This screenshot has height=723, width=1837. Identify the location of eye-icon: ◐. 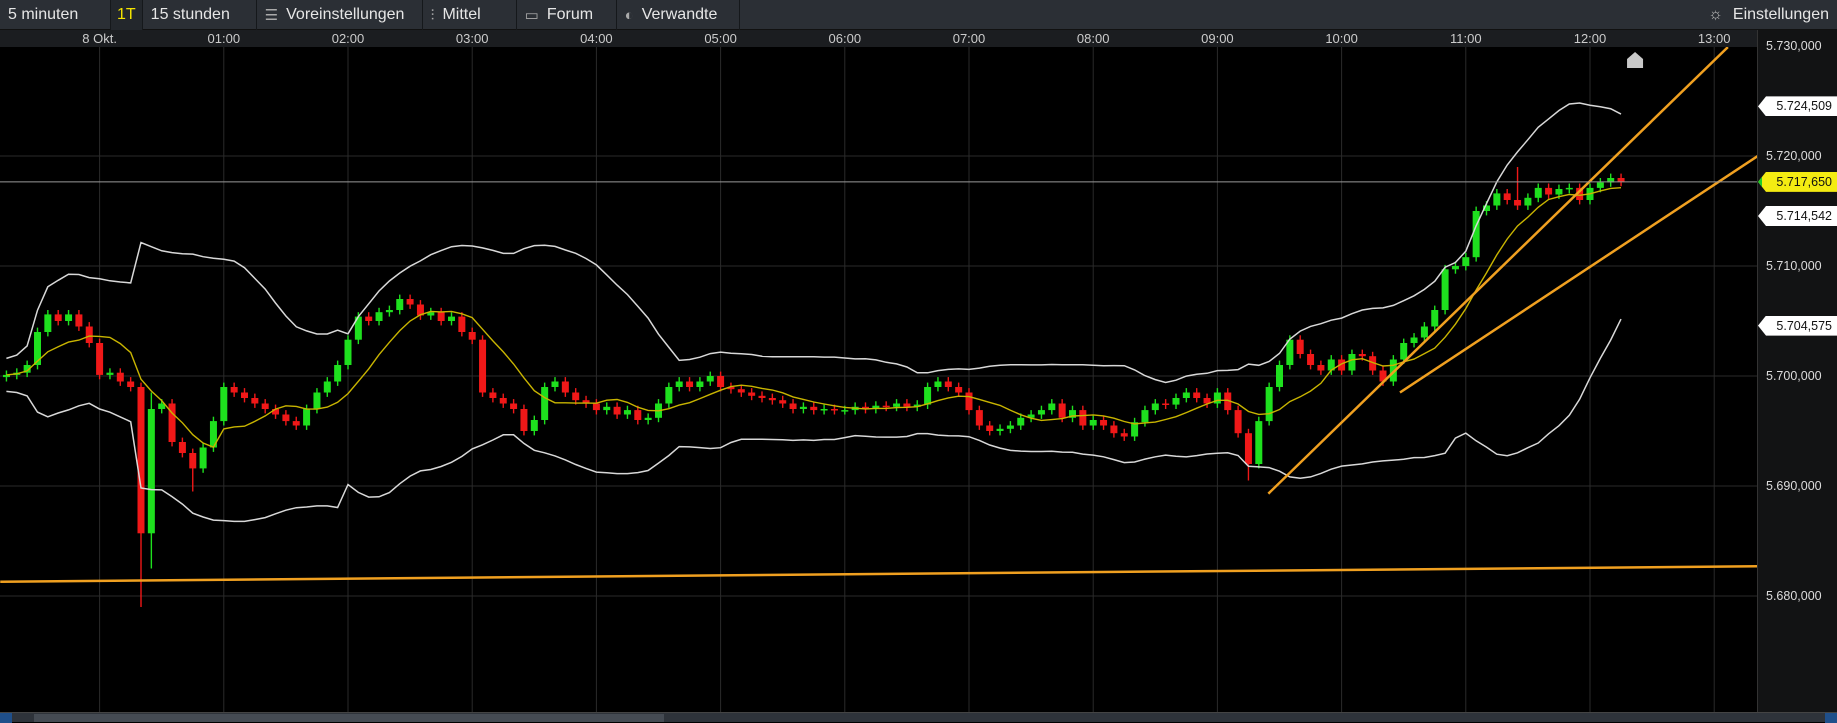
(629, 15).